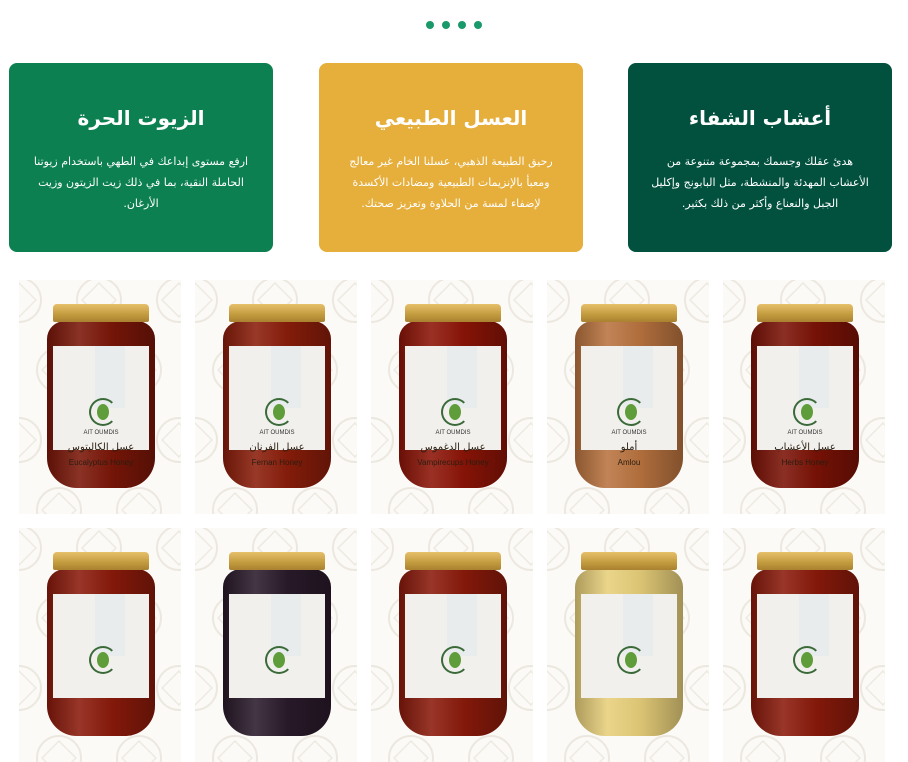  Describe the element at coordinates (454, 25) in the screenshot. I see `carousel-dots` at that location.